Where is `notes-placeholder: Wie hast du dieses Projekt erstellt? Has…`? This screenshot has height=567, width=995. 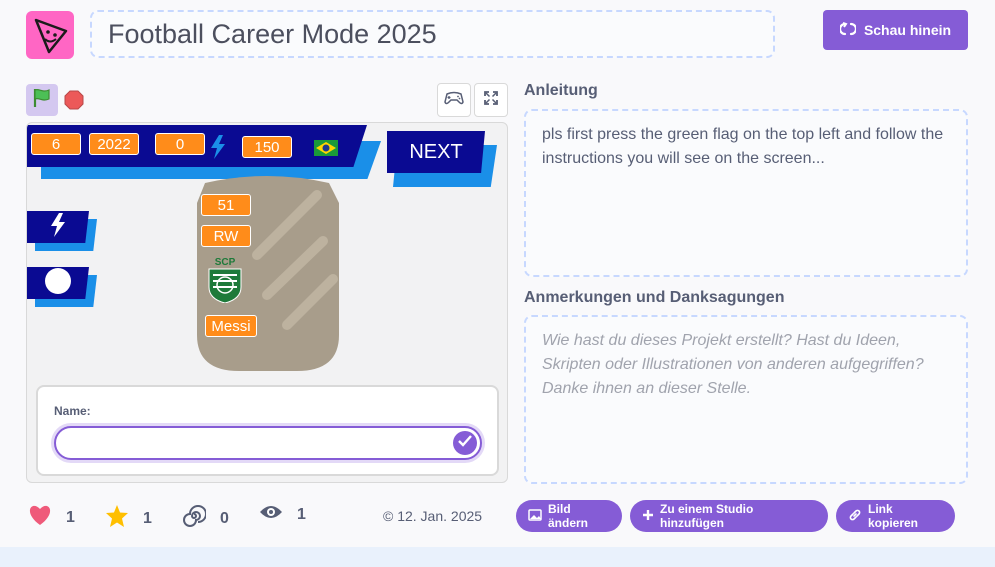
notes-placeholder: Wie hast du dieses Projekt erstellt? Has… is located at coordinates (733, 364).